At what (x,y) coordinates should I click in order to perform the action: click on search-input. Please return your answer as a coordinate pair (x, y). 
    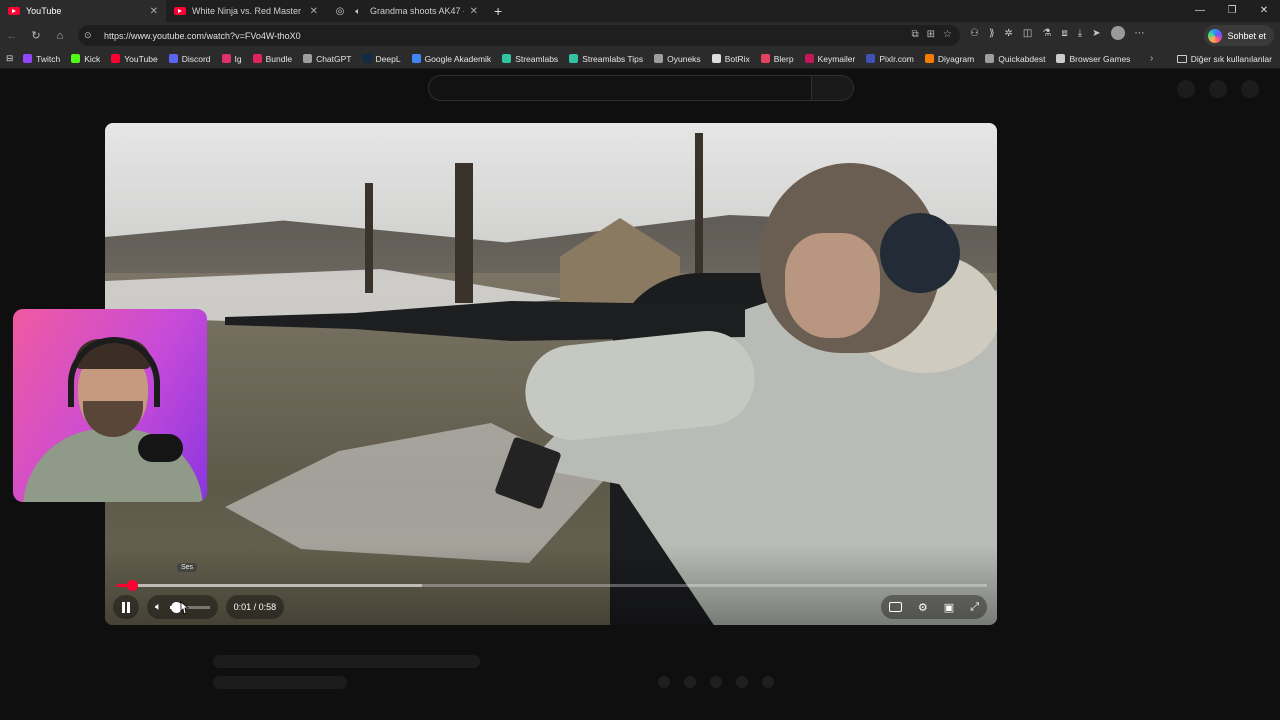
    Looking at the image, I should click on (620, 88).